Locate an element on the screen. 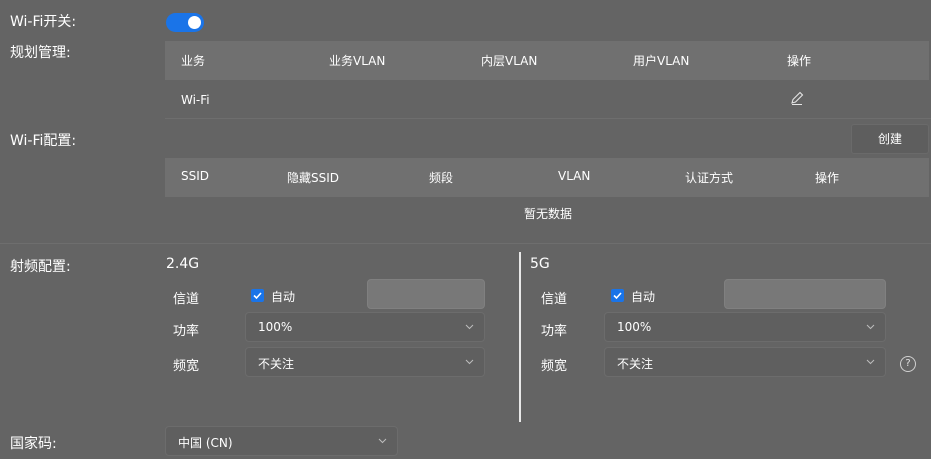 Image resolution: width=931 pixels, height=459 pixels. create-button: 创建 is located at coordinates (890, 139).